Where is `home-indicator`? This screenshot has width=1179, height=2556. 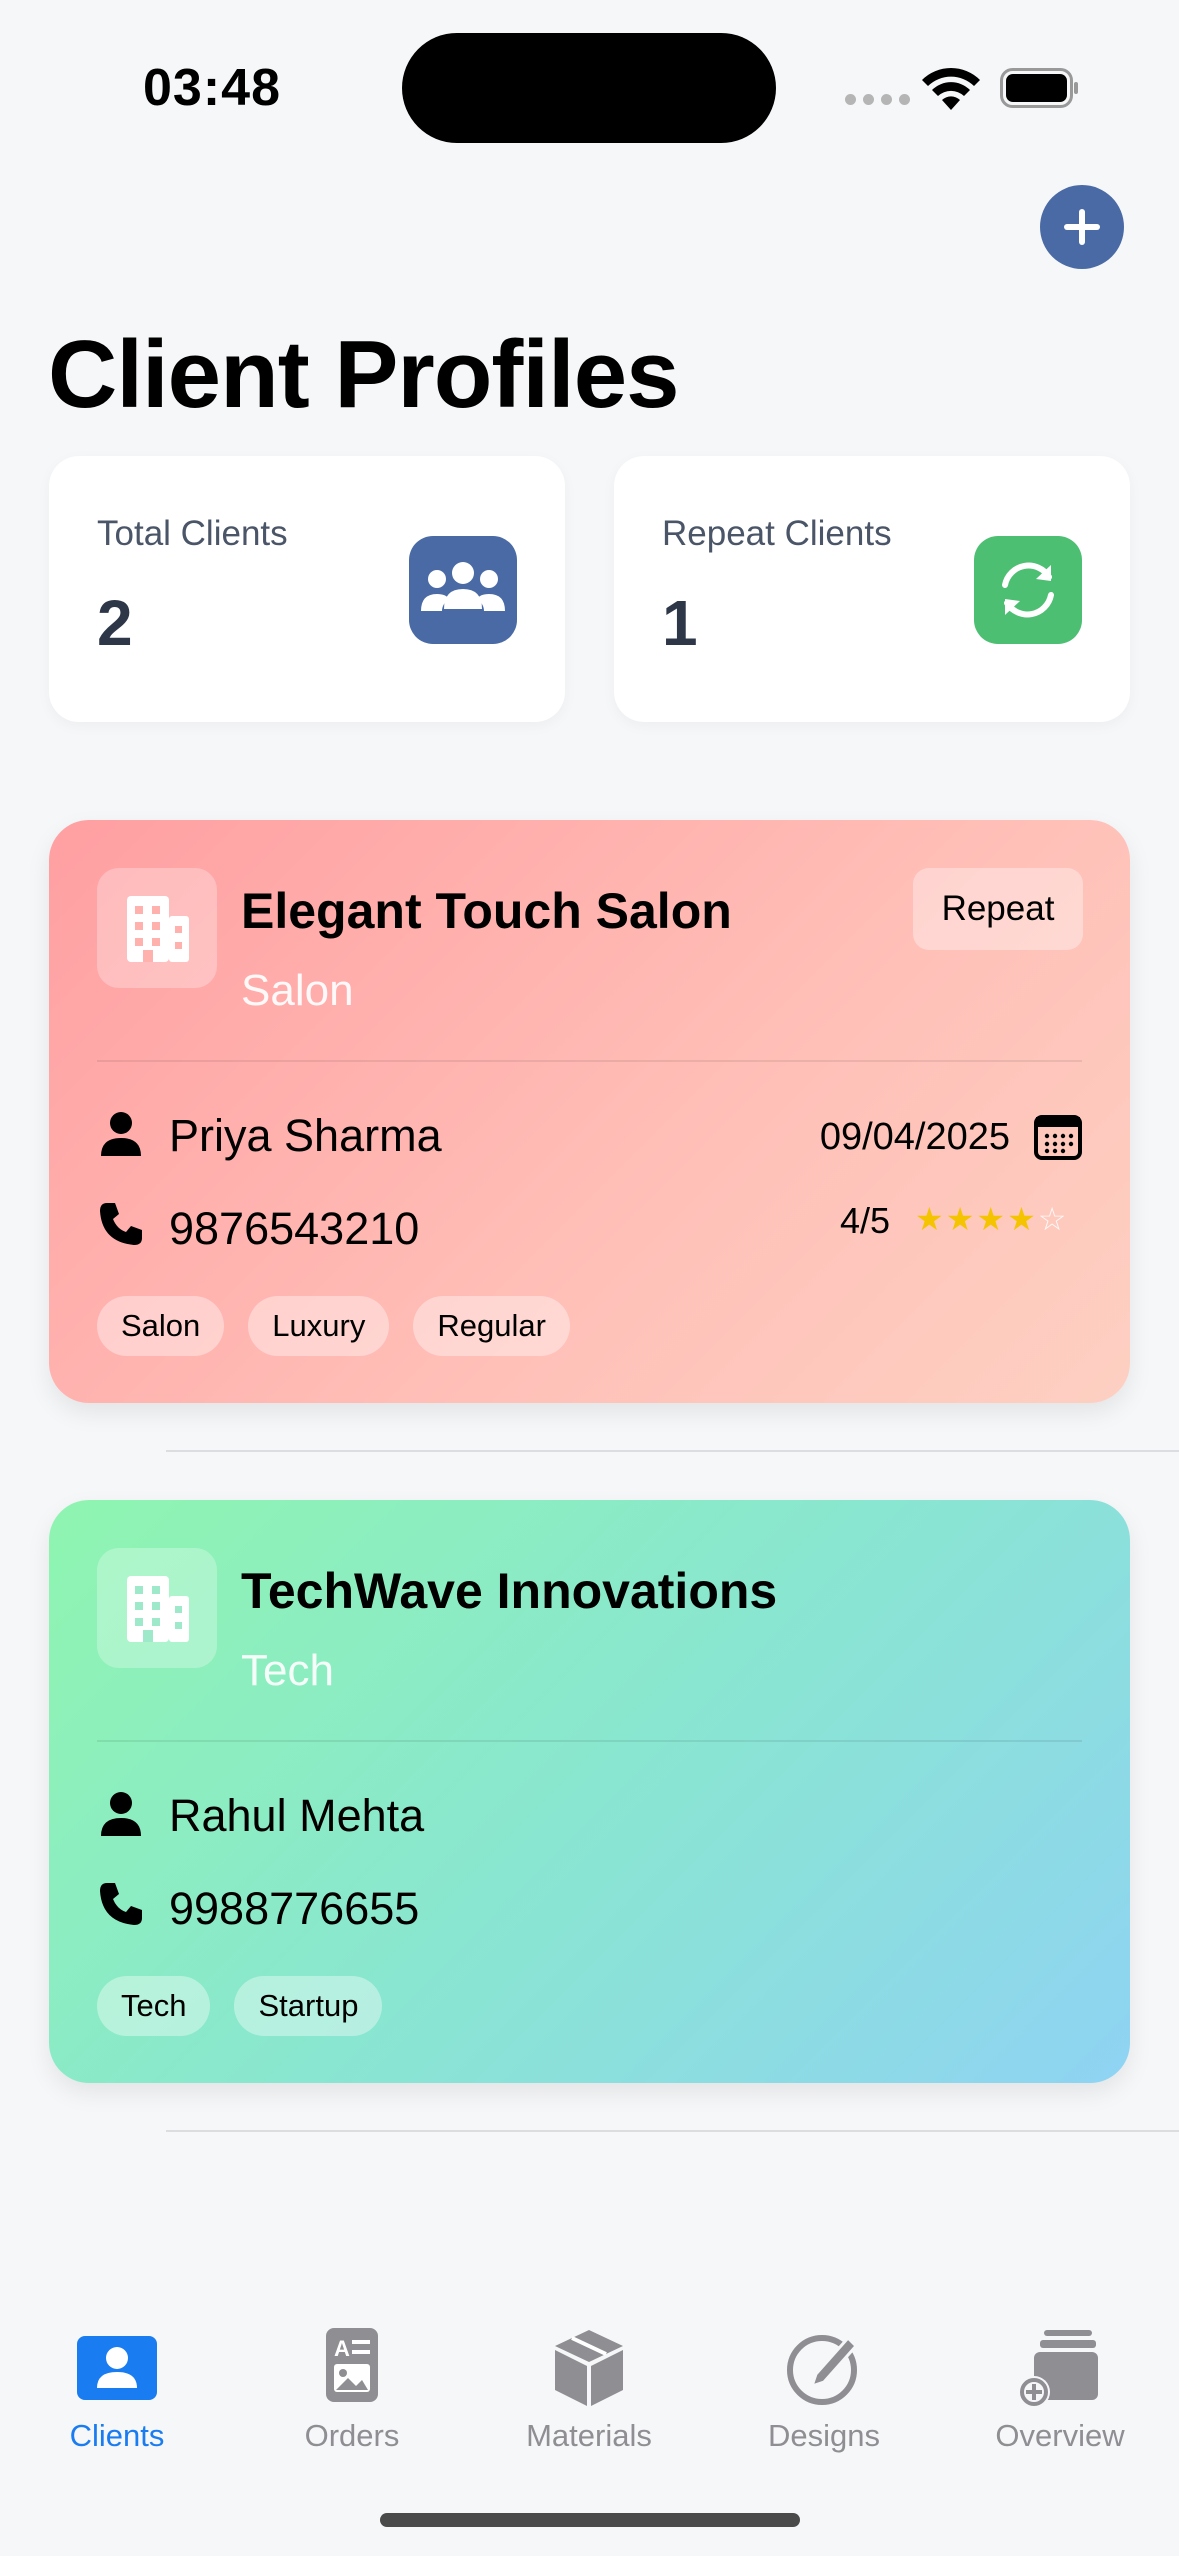
home-indicator is located at coordinates (590, 2520).